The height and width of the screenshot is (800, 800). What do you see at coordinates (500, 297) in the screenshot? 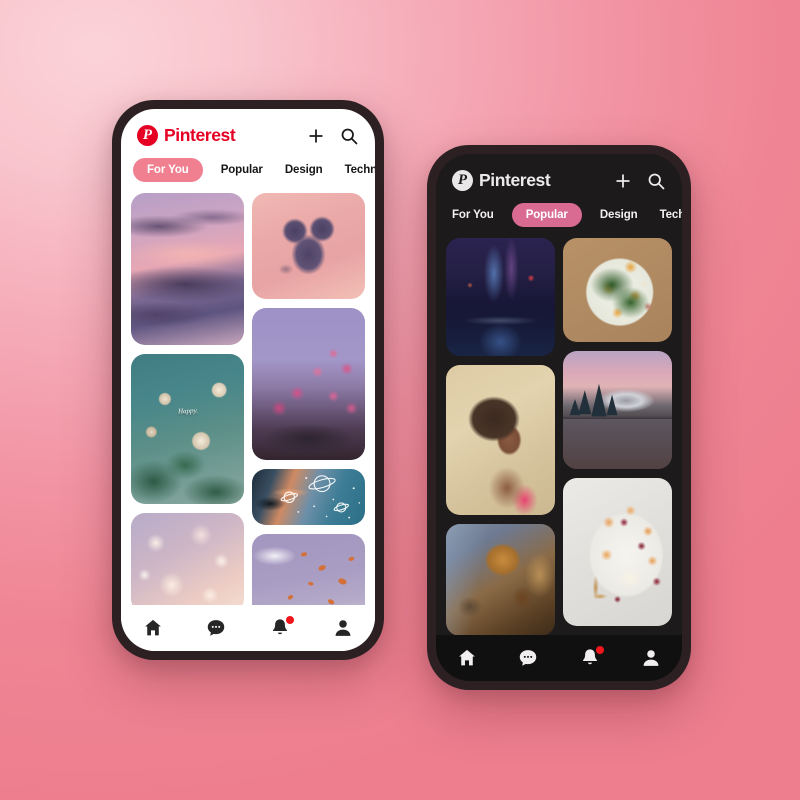
I see `pin-night-street` at bounding box center [500, 297].